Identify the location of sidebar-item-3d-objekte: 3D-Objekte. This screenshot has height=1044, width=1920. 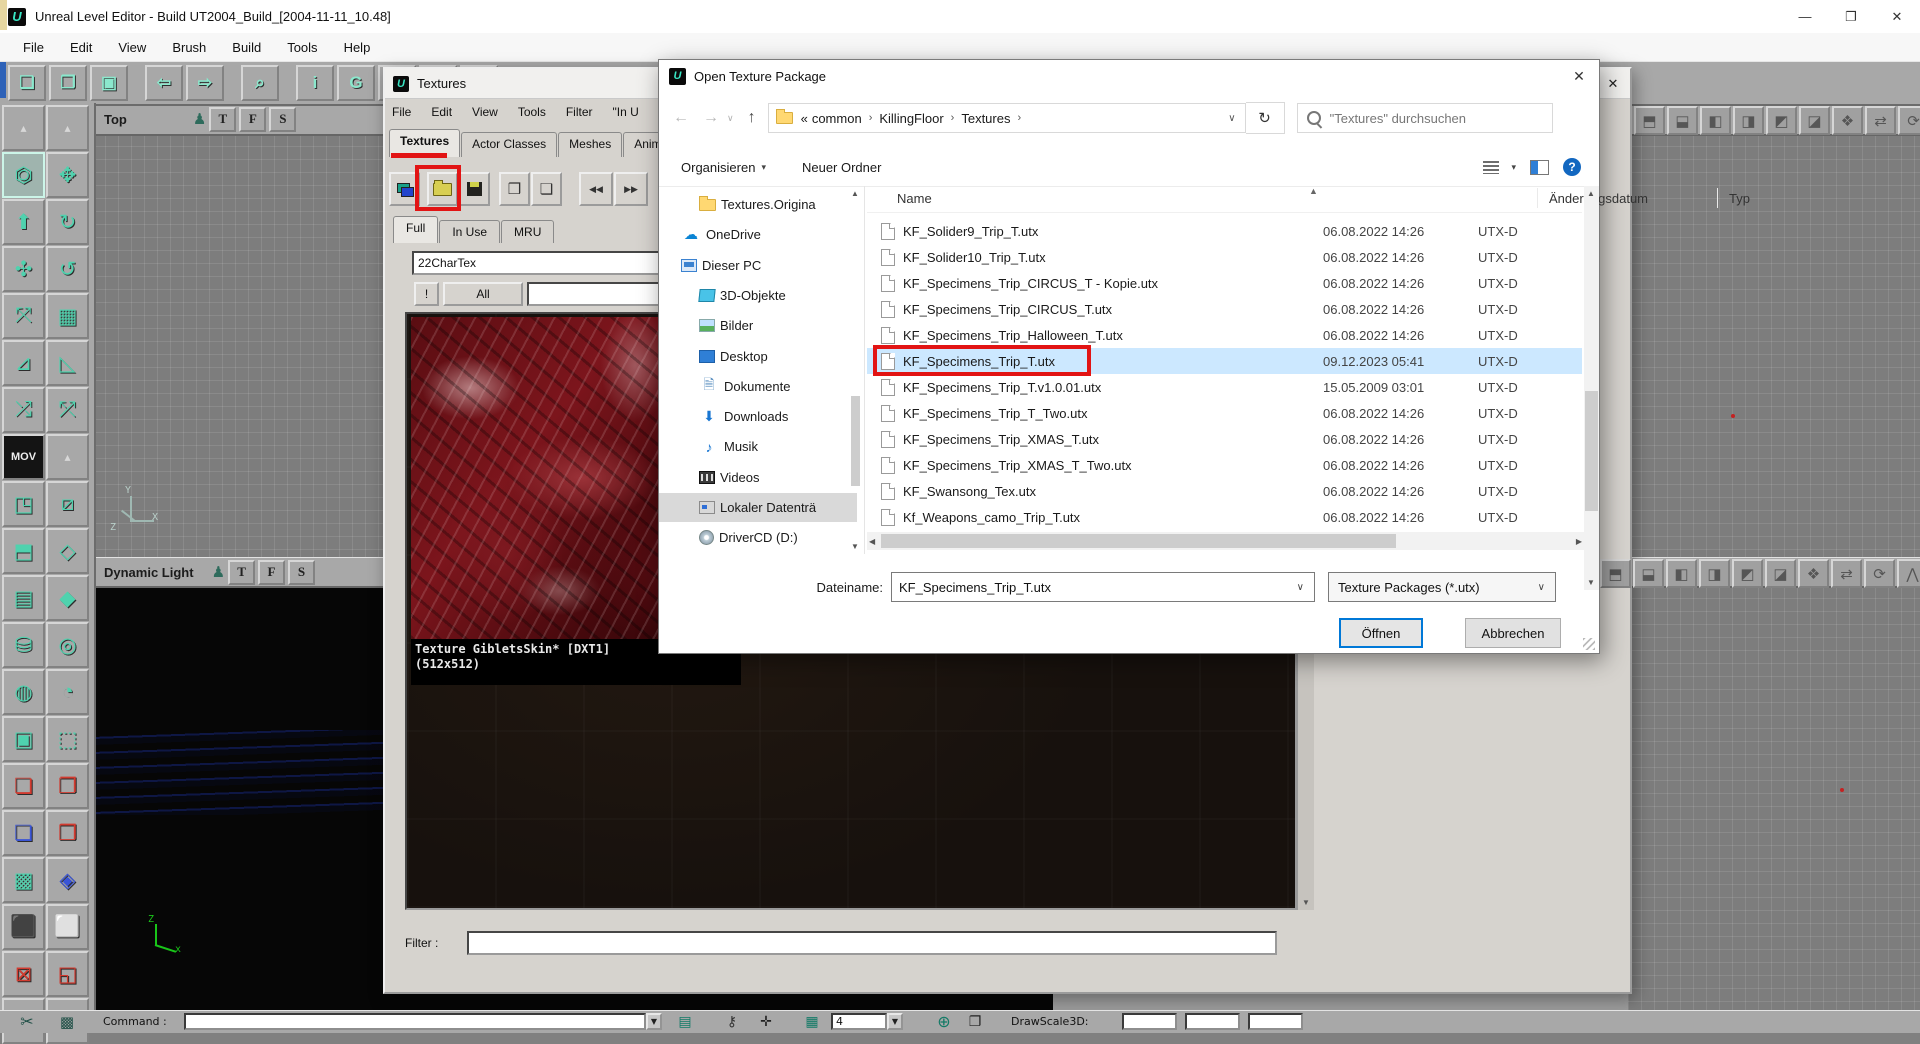
(758, 295).